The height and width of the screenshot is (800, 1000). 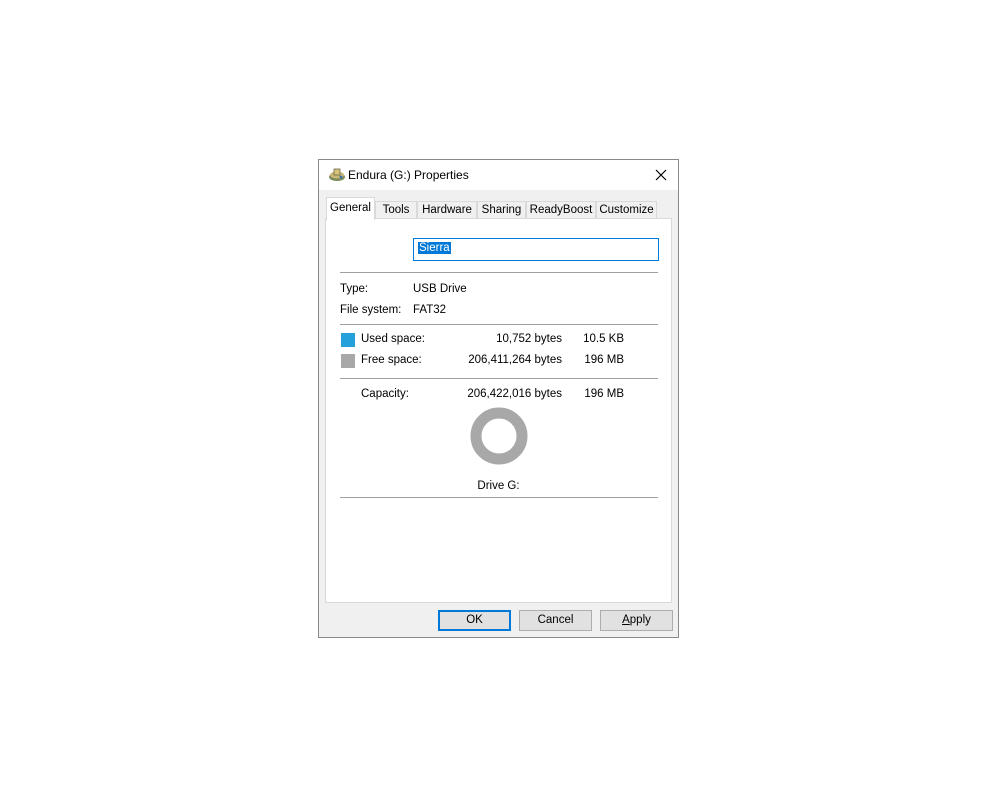 I want to click on file-system-label: File system:, so click(x=371, y=310).